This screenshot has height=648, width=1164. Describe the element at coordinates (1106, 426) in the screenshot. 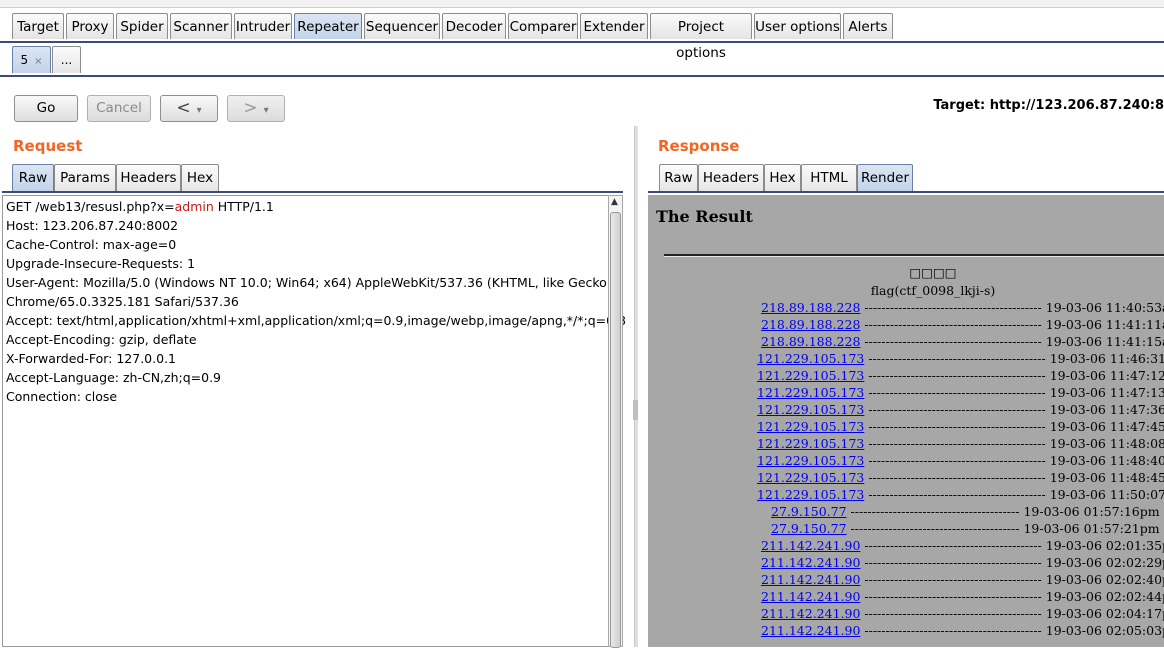

I see `timestamp: 19-03-06 11:47:45am` at that location.